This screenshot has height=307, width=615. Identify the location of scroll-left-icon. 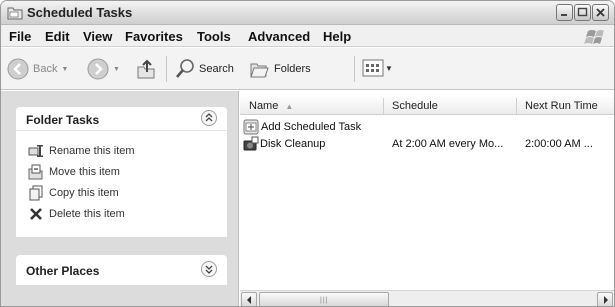
(249, 300).